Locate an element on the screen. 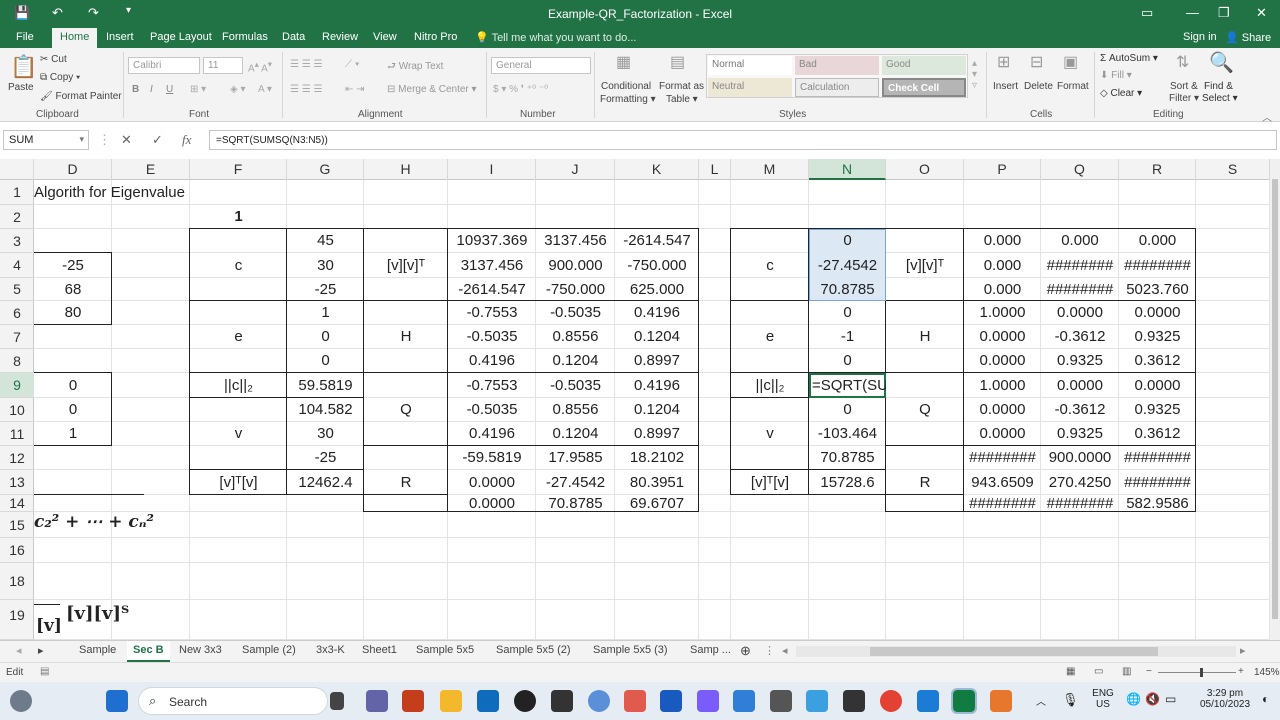  sheet-tab: Sample 5x5 (3) is located at coordinates (630, 650).